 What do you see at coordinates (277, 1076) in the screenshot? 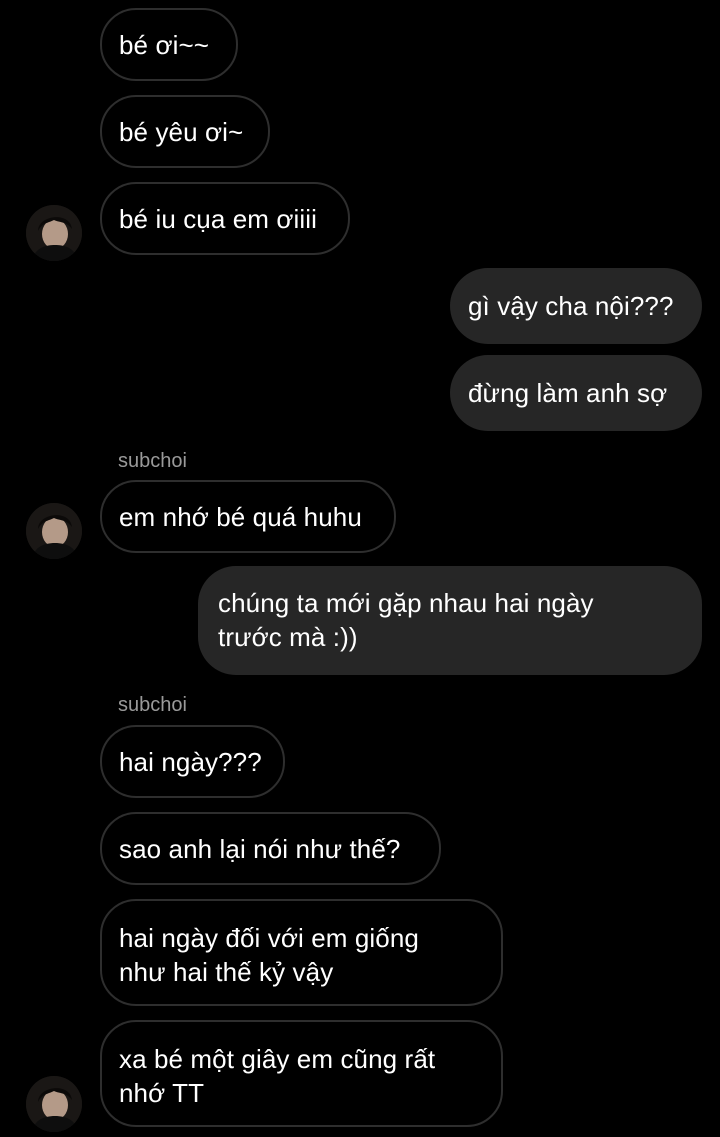
I see `message-text: xa bé một giây em cũng rất nhớ TT` at bounding box center [277, 1076].